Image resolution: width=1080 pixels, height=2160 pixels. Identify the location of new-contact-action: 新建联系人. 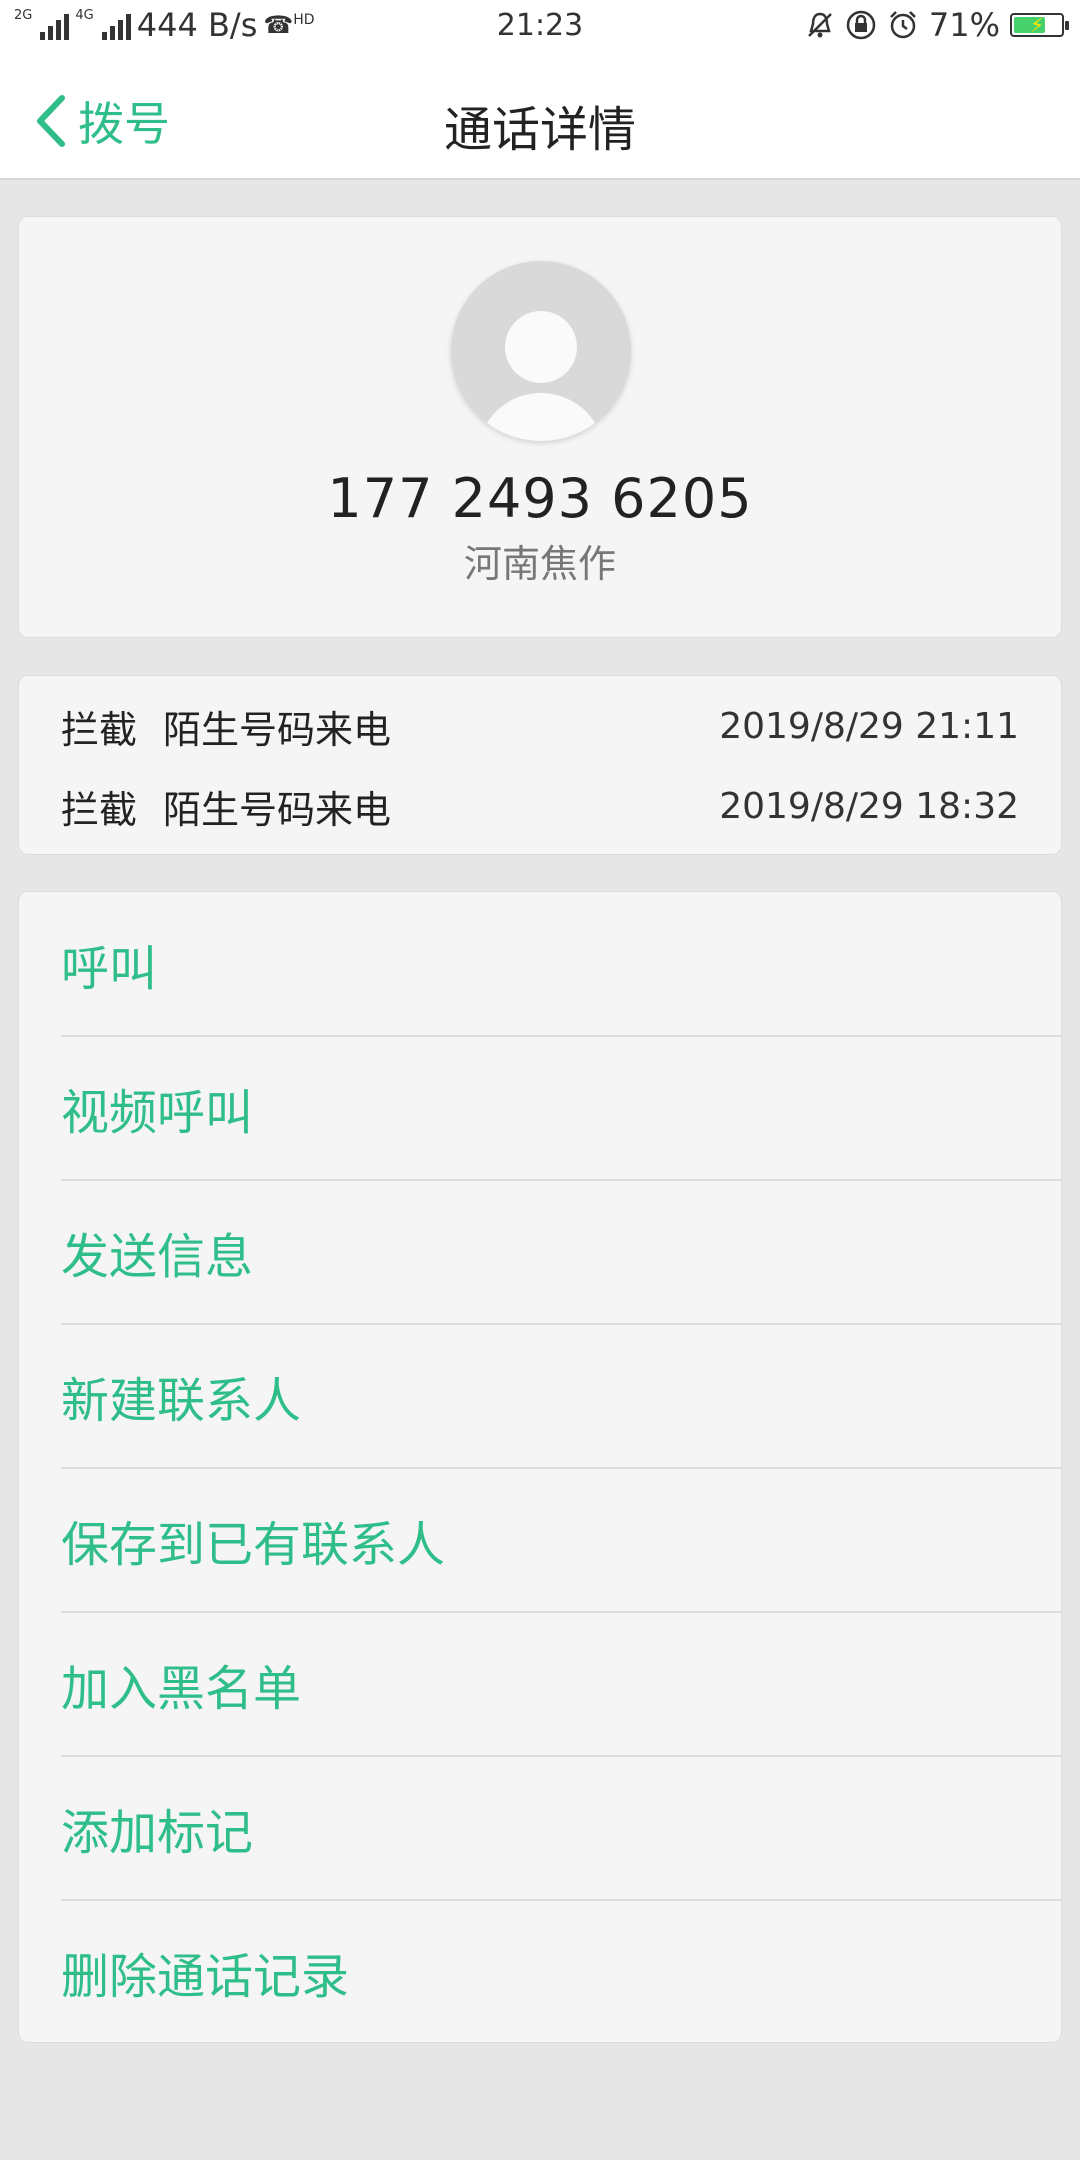
(561, 1396).